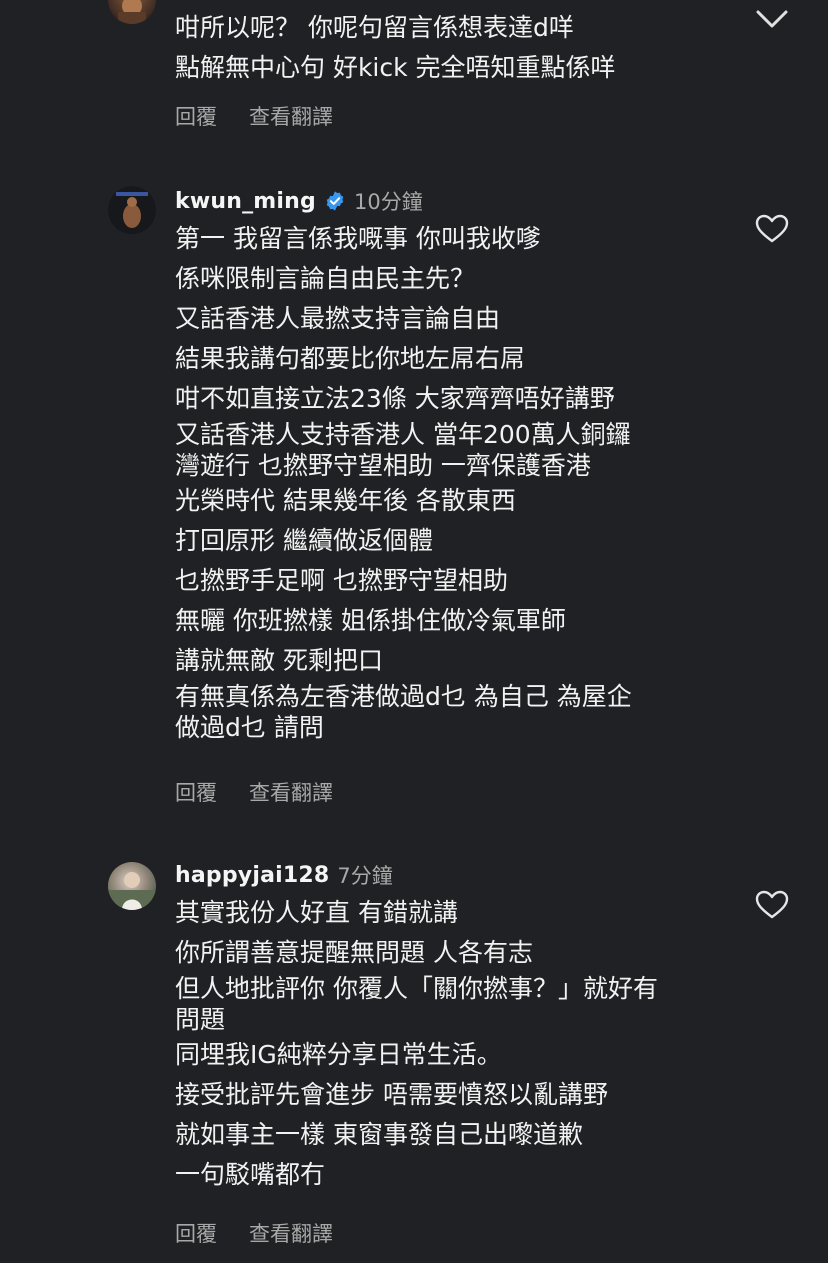 The width and height of the screenshot is (828, 1263). What do you see at coordinates (403, 696) in the screenshot?
I see `comment-line: 有無真係為左香港做過d乜 為自己 為屋企` at bounding box center [403, 696].